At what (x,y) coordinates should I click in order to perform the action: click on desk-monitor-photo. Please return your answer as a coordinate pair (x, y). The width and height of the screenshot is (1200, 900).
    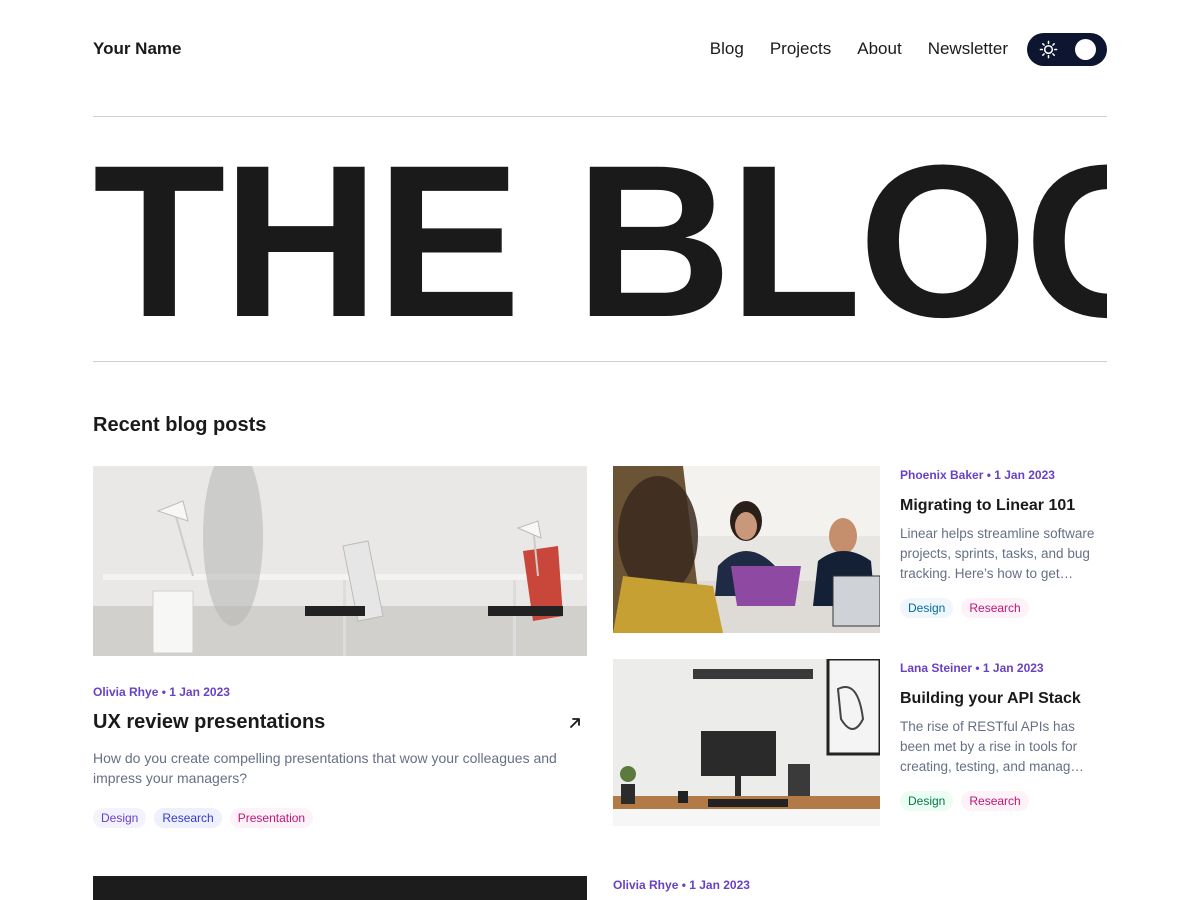
    Looking at the image, I should click on (746, 742).